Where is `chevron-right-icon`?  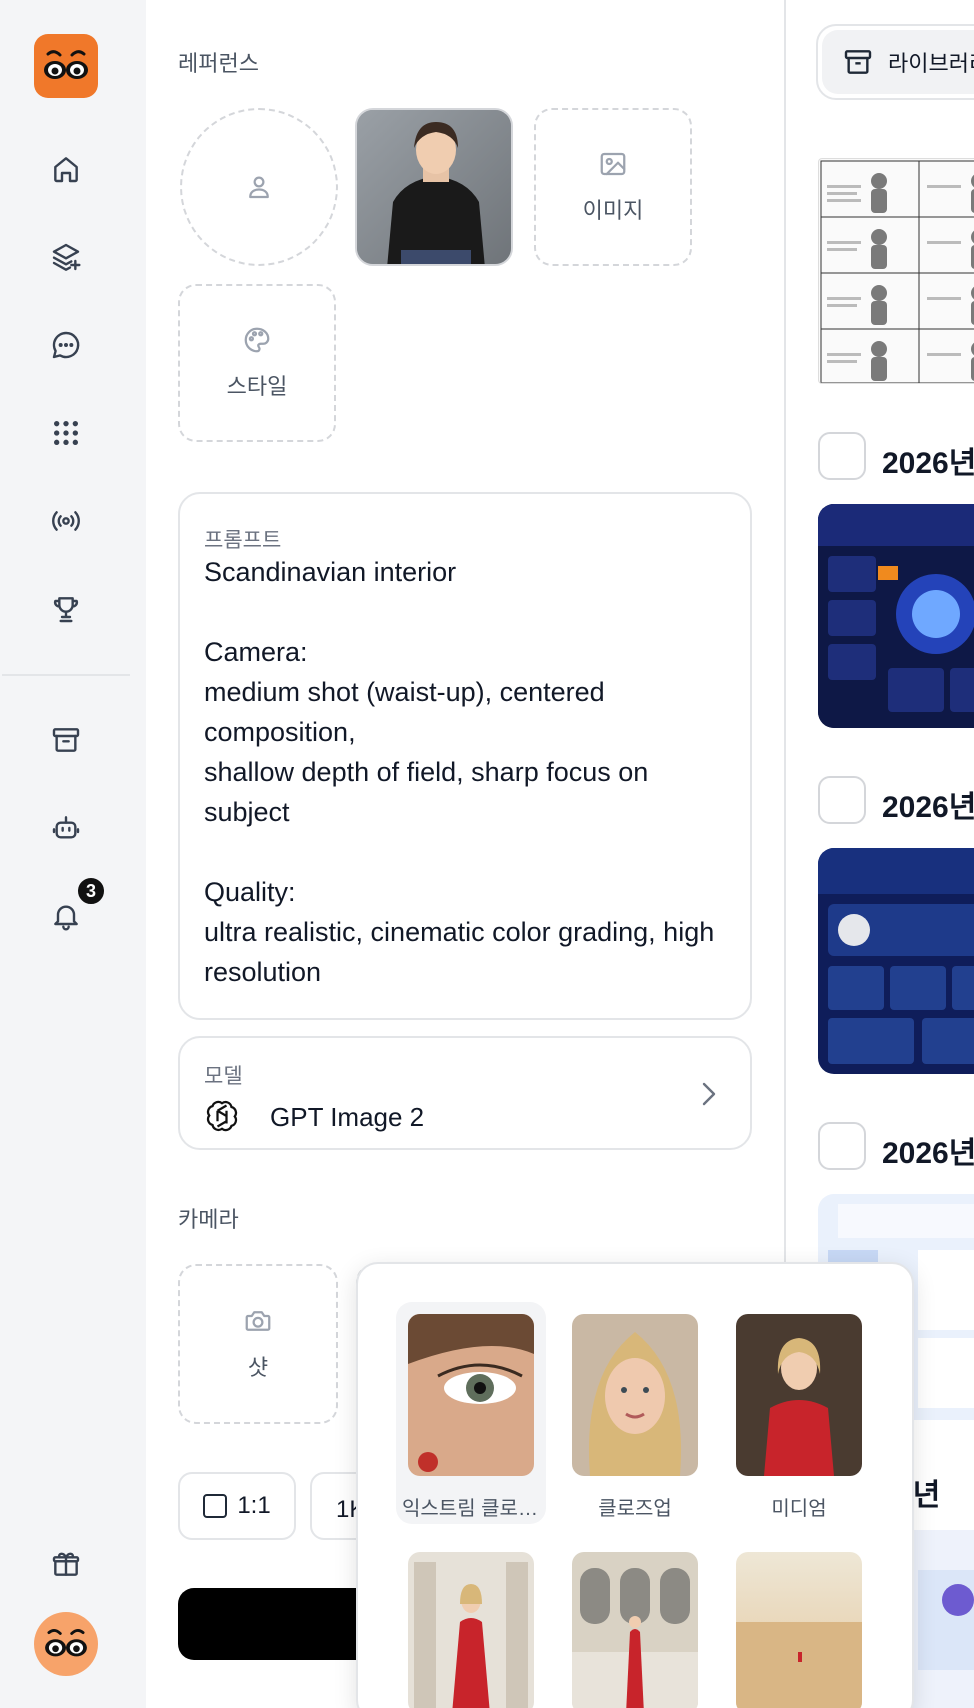 chevron-right-icon is located at coordinates (709, 1094).